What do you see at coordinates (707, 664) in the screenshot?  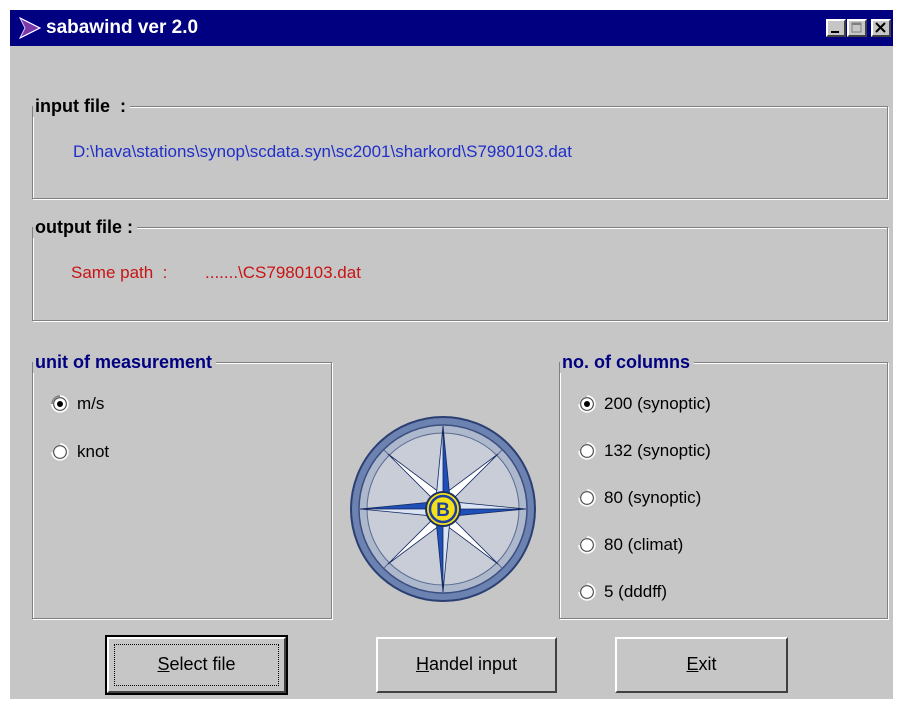 I see `exit-label: xit` at bounding box center [707, 664].